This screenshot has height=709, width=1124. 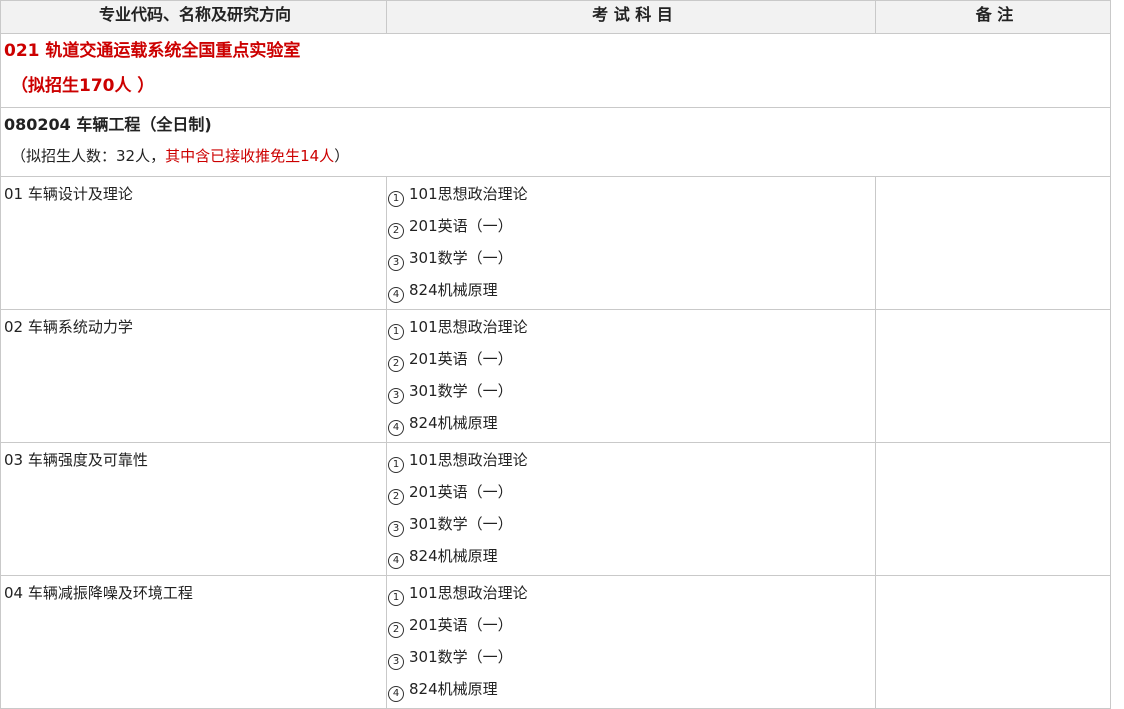 What do you see at coordinates (193, 243) in the screenshot?
I see `direction-name: 01 车辆设计及理论` at bounding box center [193, 243].